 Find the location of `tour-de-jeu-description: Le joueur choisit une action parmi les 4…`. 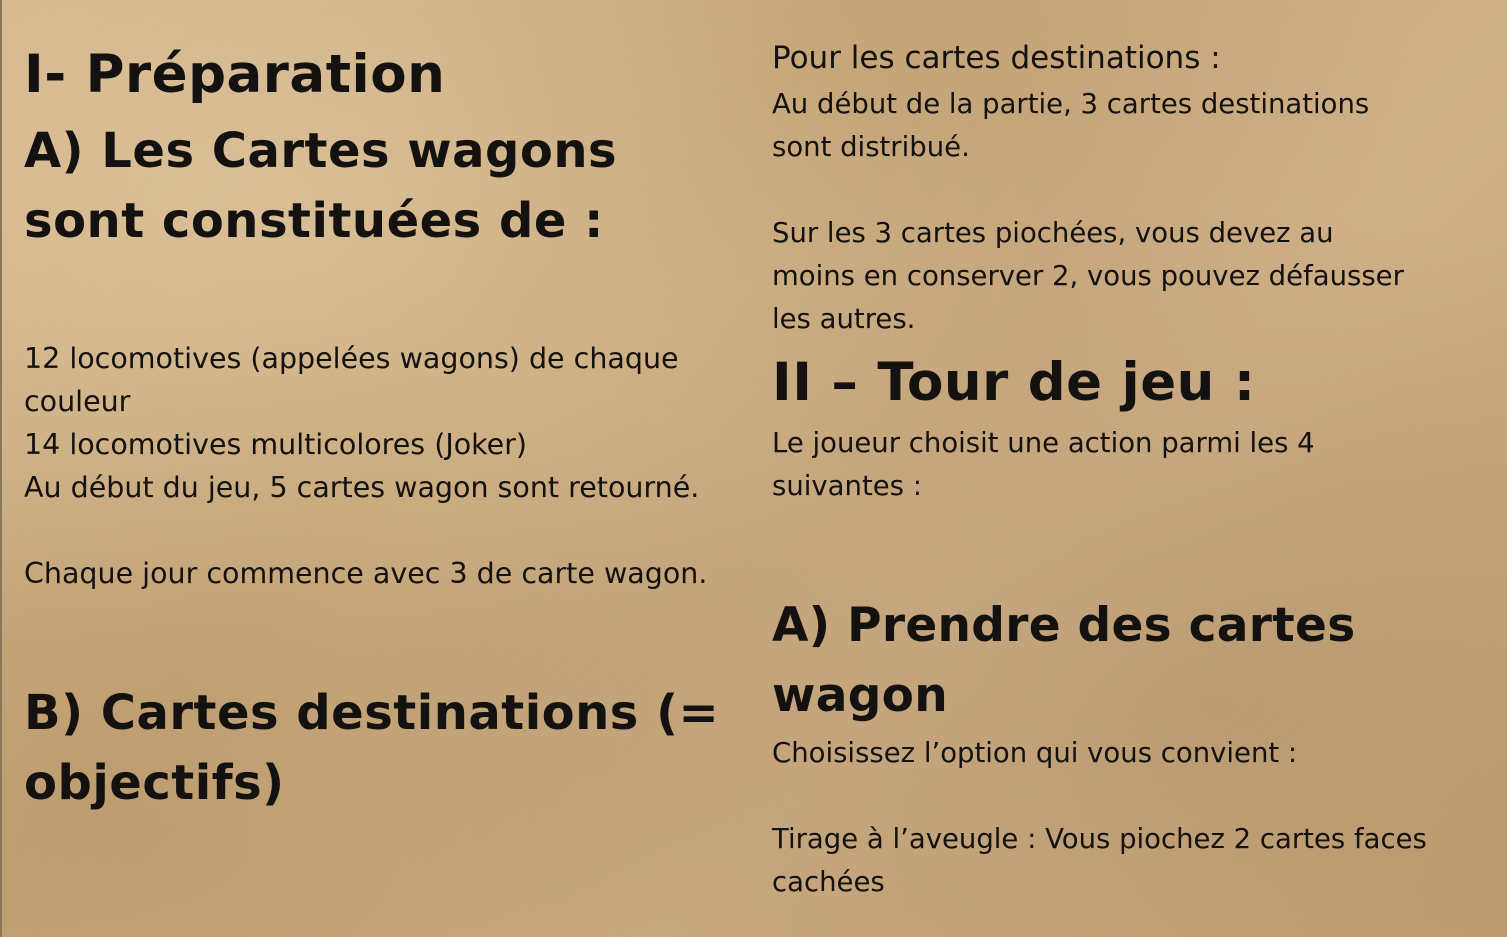

tour-de-jeu-description: Le joueur choisit une action parmi les 4… is located at coordinates (1043, 464).